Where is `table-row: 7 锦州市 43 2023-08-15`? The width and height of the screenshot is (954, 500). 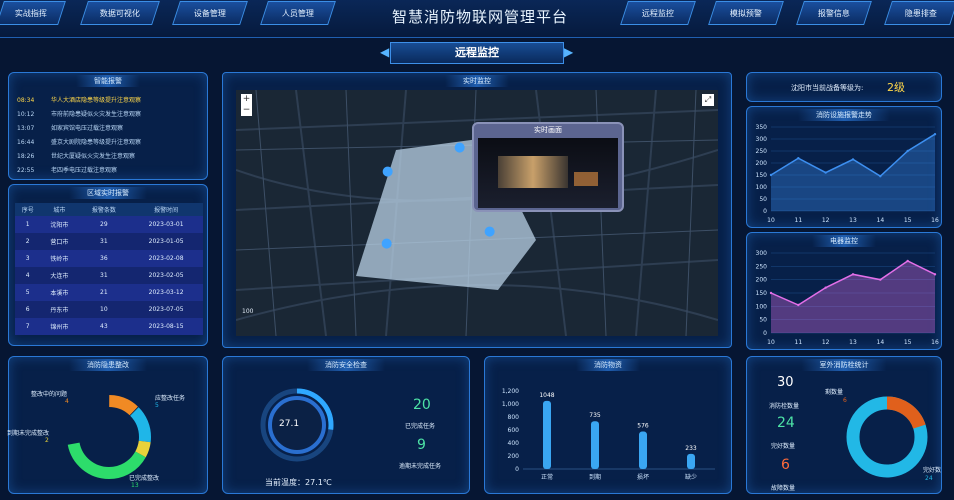 table-row: 7 锦州市 43 2023-08-15 is located at coordinates (109, 326).